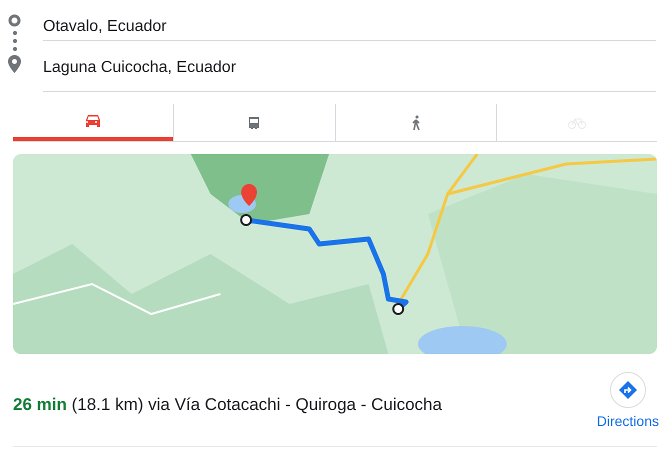 This screenshot has height=452, width=670. Describe the element at coordinates (40, 404) in the screenshot. I see `trip-duration: 26 min` at that location.